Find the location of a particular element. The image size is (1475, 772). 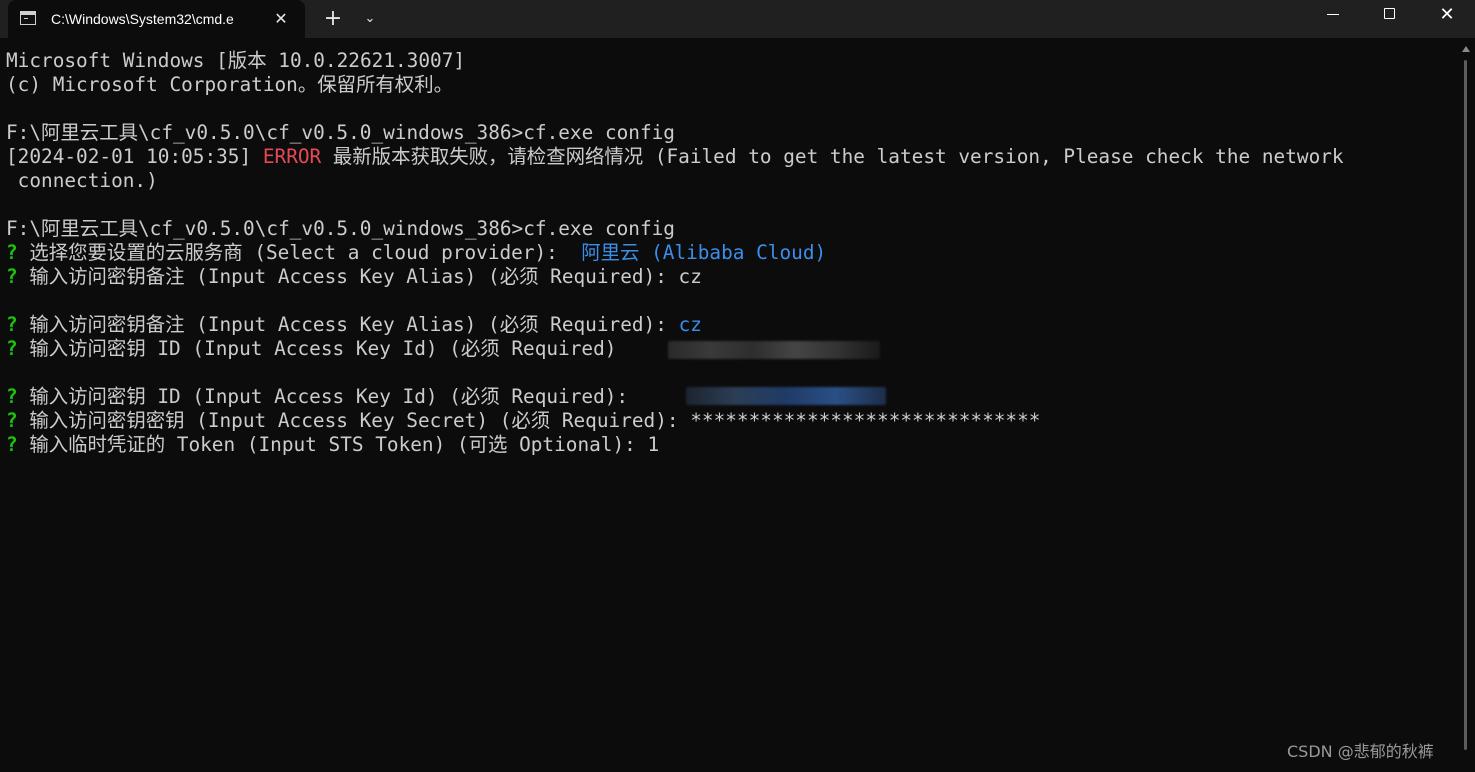

tab-cmd: C:\Windows\System32\cmd.e ✕ is located at coordinates (156, 19).